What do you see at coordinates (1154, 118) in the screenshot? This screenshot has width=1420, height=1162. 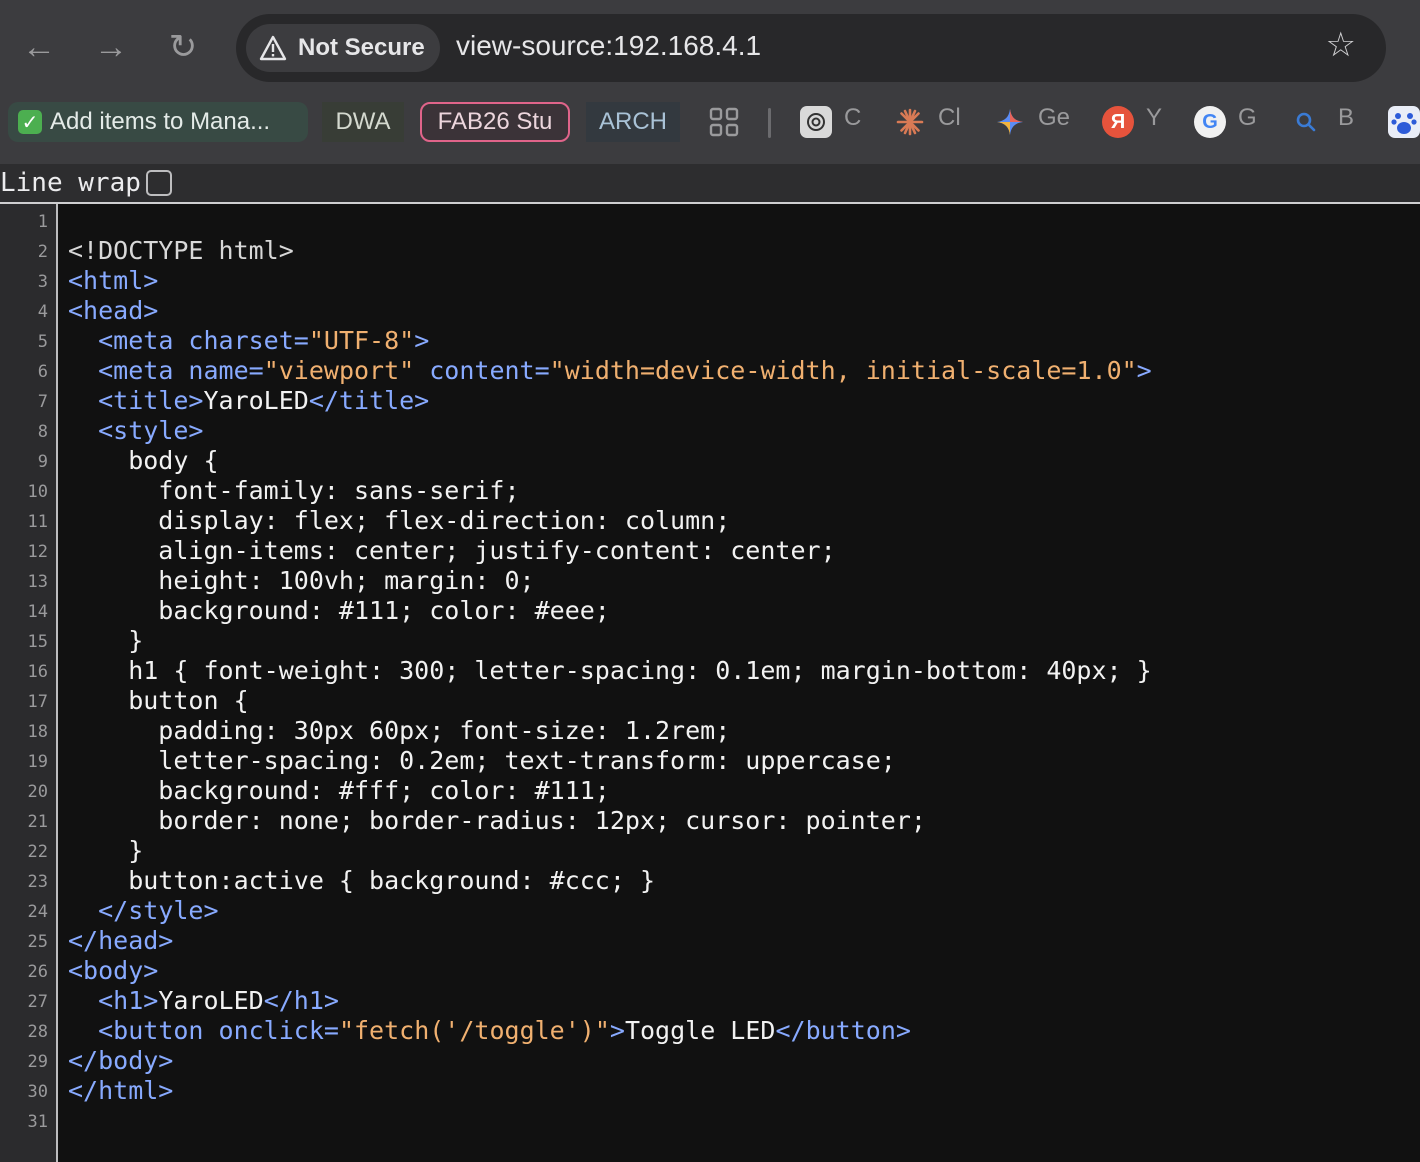 I see `bookmark-label: Y` at bounding box center [1154, 118].